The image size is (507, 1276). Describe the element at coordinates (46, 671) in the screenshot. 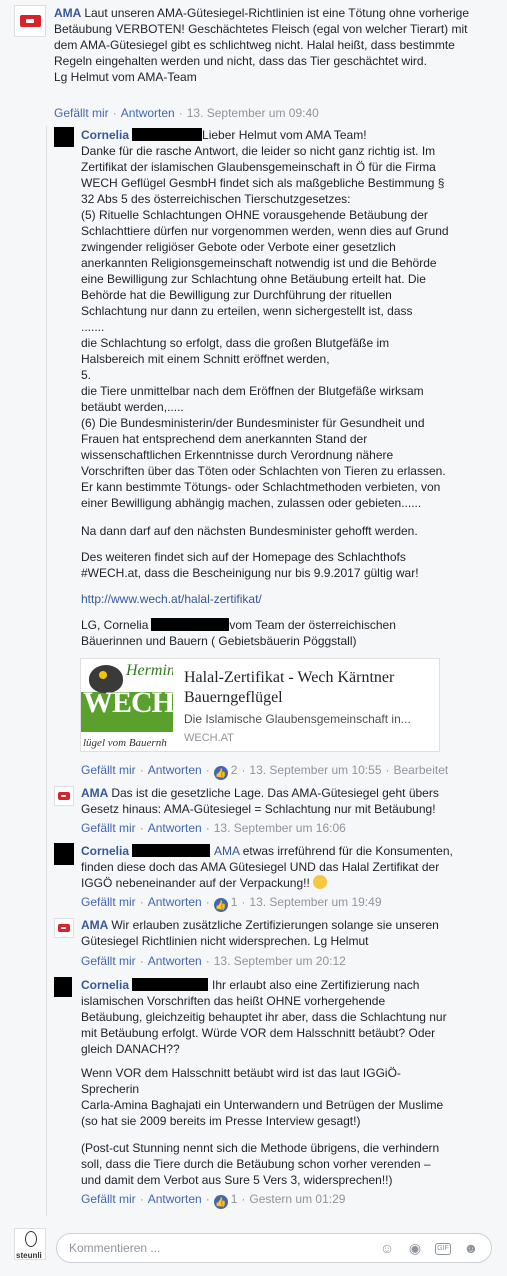

I see `reply-thread-line` at that location.